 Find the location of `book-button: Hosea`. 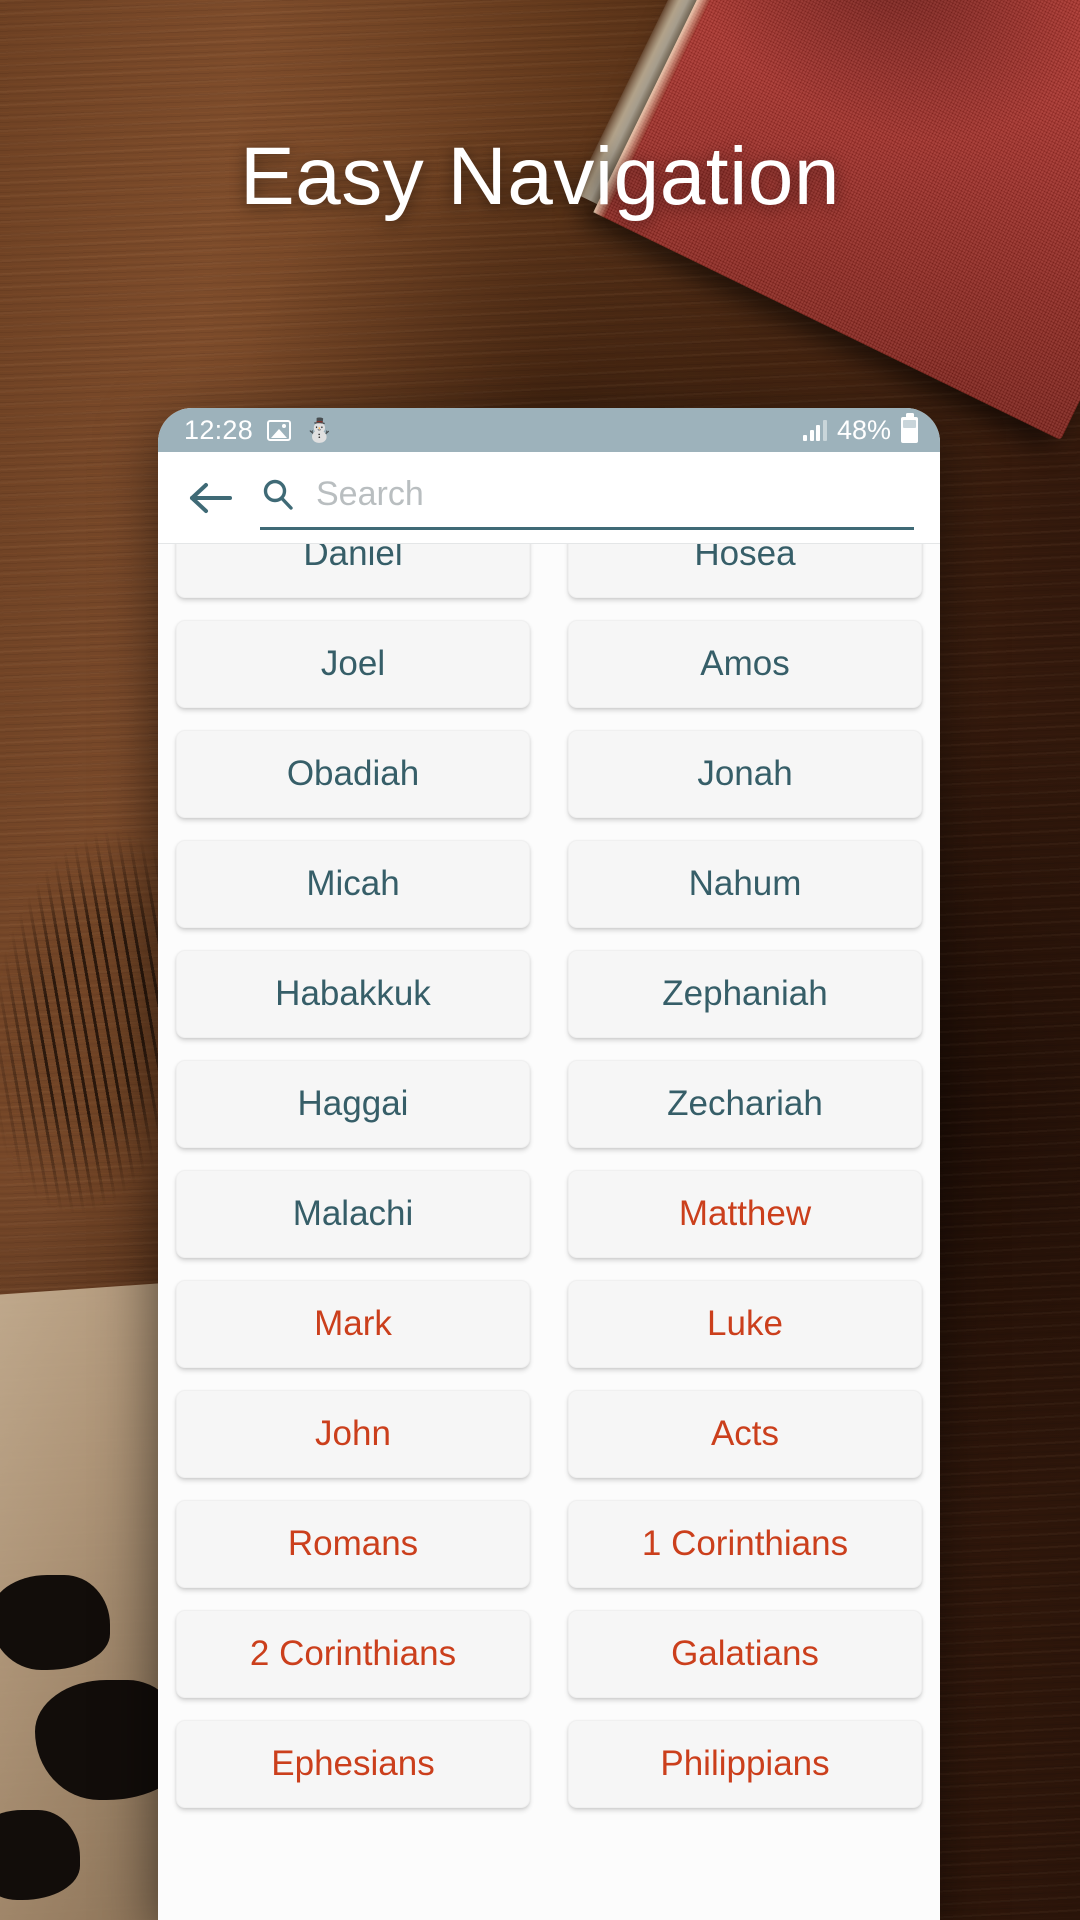

book-button: Hosea is located at coordinates (745, 571).